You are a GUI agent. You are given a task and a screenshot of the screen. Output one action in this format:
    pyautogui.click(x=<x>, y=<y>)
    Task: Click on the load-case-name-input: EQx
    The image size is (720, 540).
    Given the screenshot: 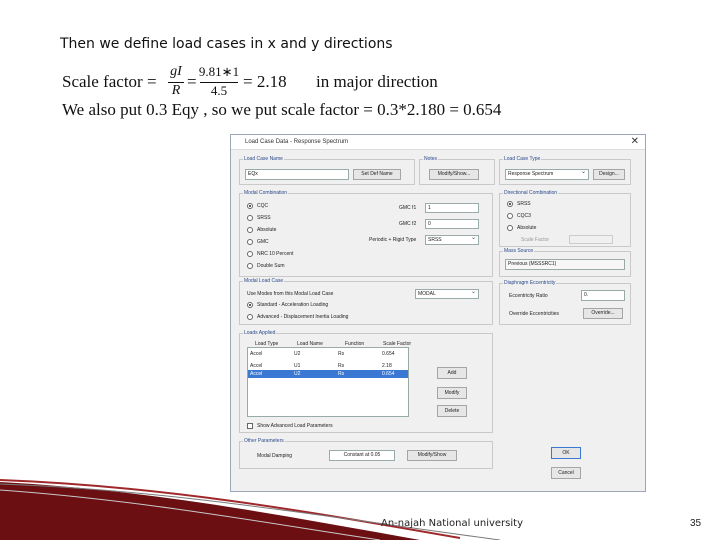 What is the action you would take?
    pyautogui.click(x=297, y=174)
    